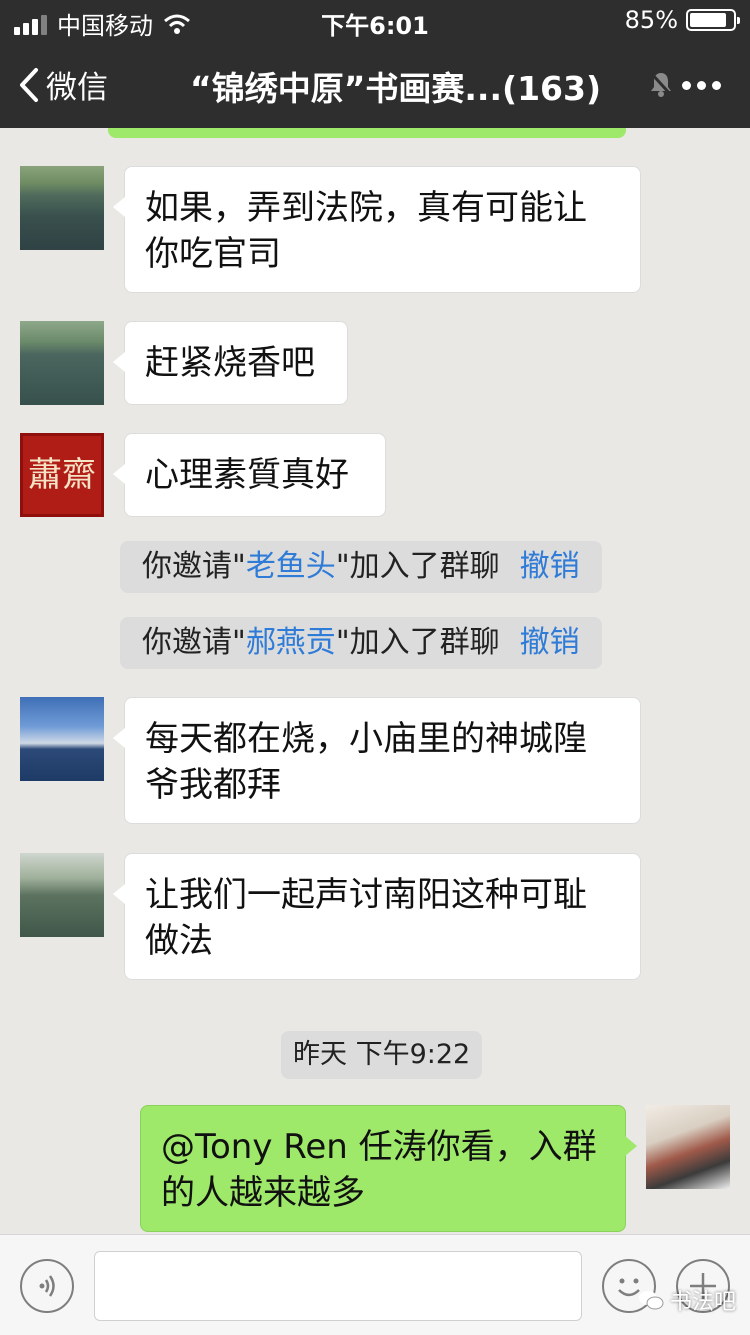  I want to click on mute-bell-icon, so click(661, 84).